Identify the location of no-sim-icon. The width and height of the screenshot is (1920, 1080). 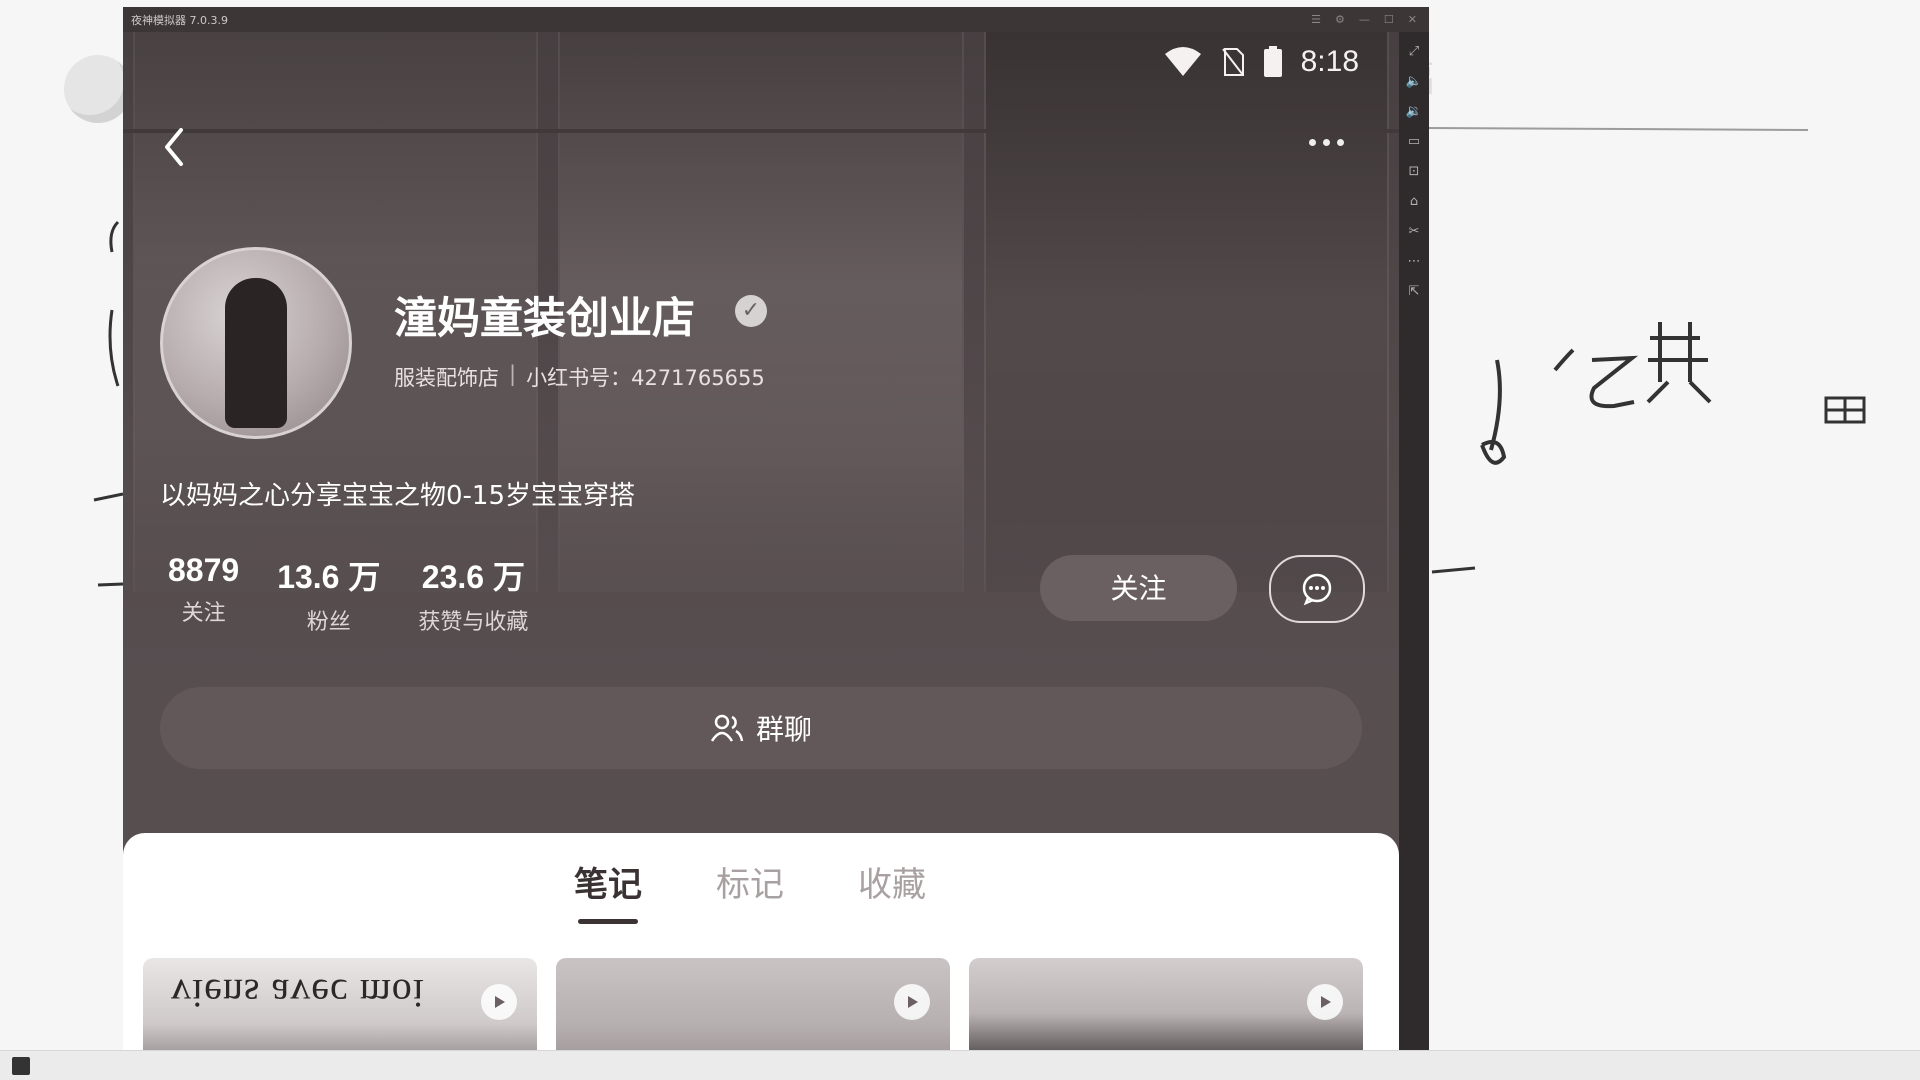
(1232, 62).